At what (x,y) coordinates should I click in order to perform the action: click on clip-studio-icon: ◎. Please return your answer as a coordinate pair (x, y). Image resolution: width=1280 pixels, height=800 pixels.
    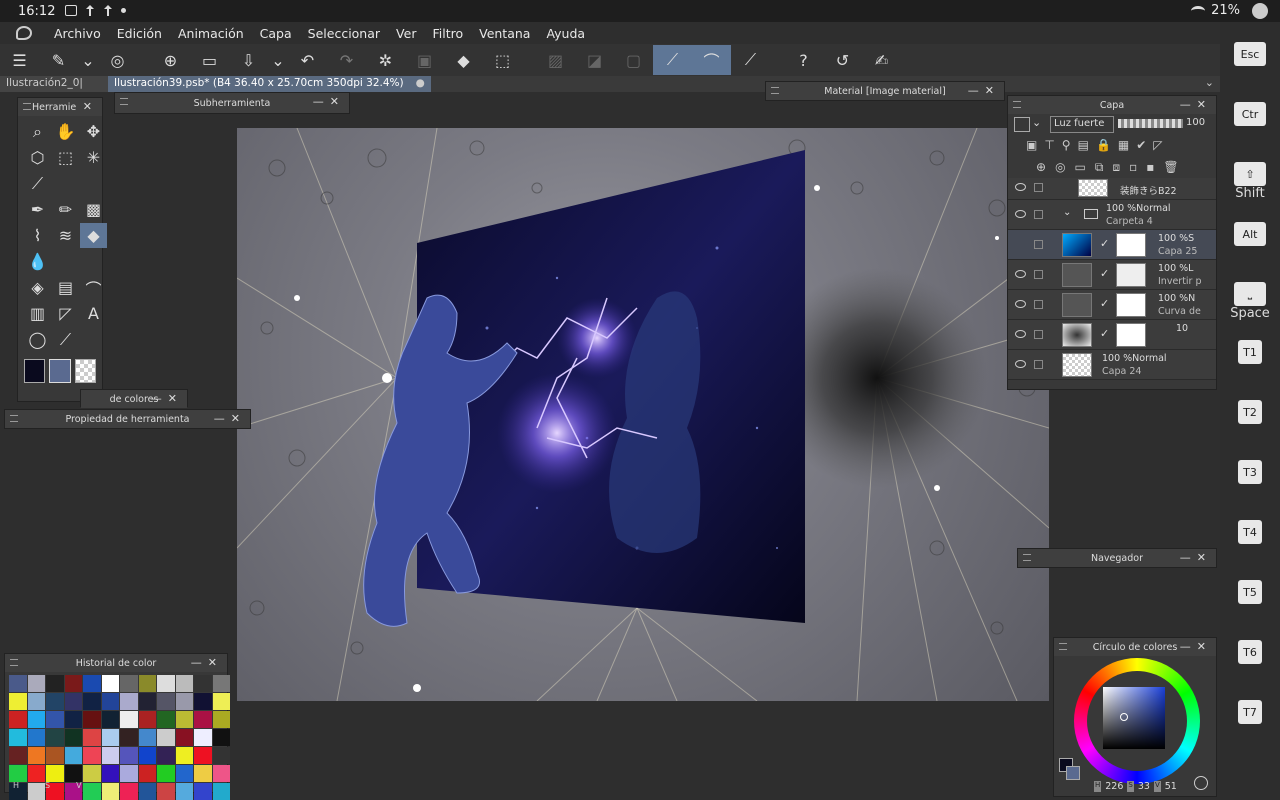
    Looking at the image, I should click on (117, 60).